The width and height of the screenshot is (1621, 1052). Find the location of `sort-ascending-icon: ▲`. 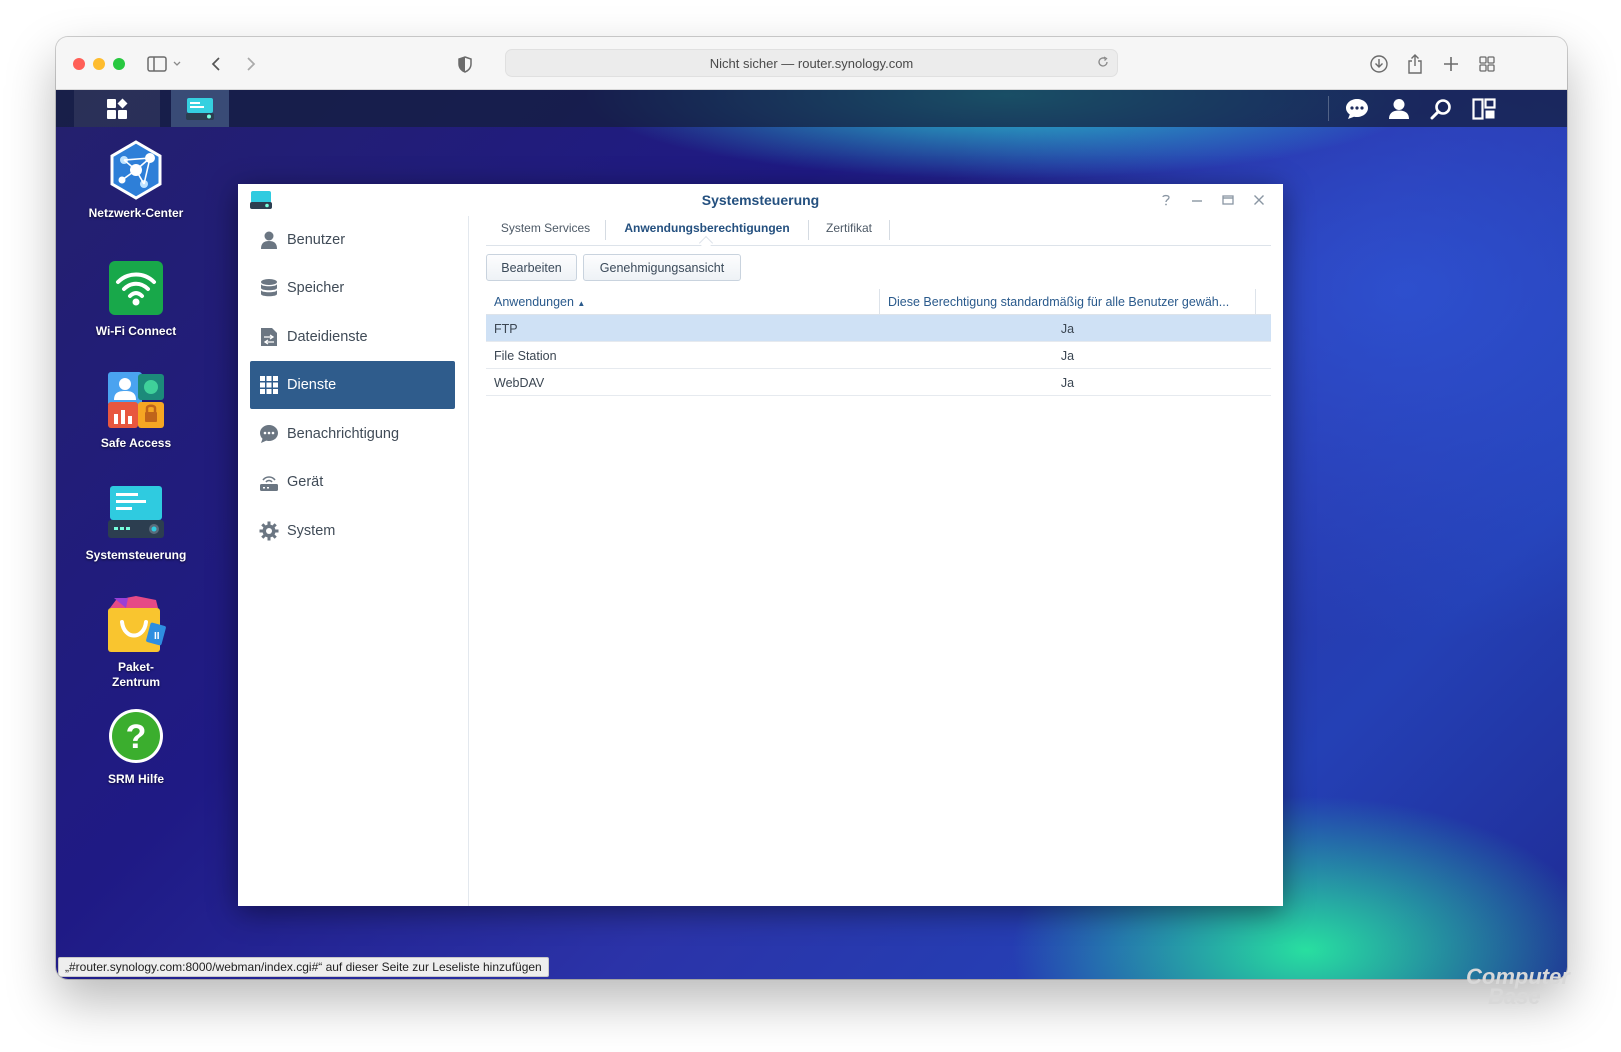

sort-ascending-icon: ▲ is located at coordinates (581, 303).